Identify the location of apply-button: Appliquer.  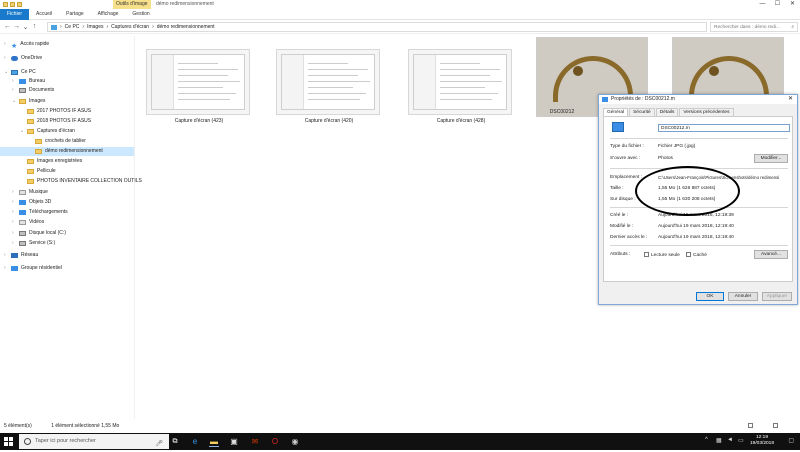
(777, 296).